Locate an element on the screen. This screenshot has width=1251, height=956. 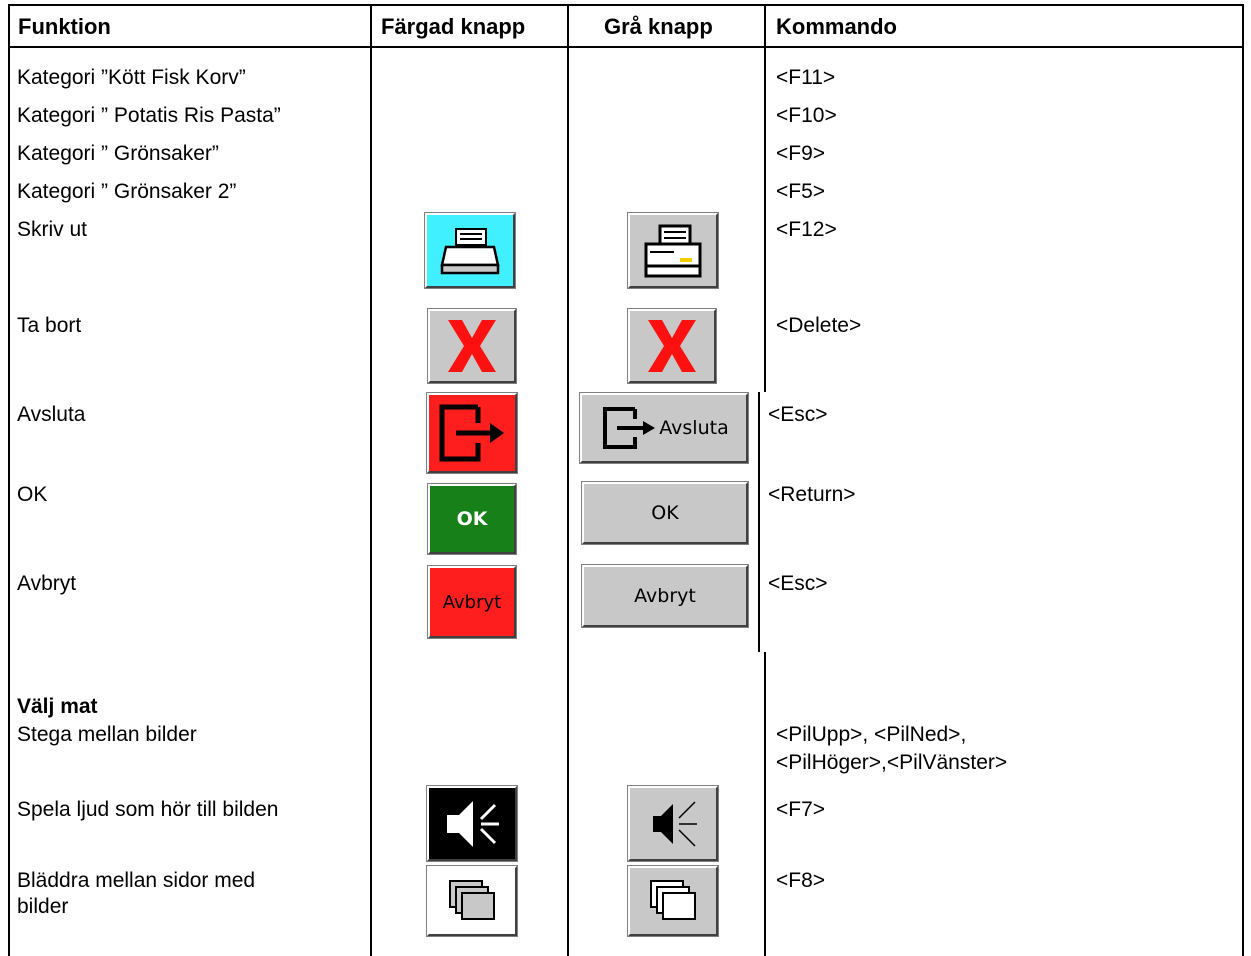
header-command: Kommando is located at coordinates (836, 26).